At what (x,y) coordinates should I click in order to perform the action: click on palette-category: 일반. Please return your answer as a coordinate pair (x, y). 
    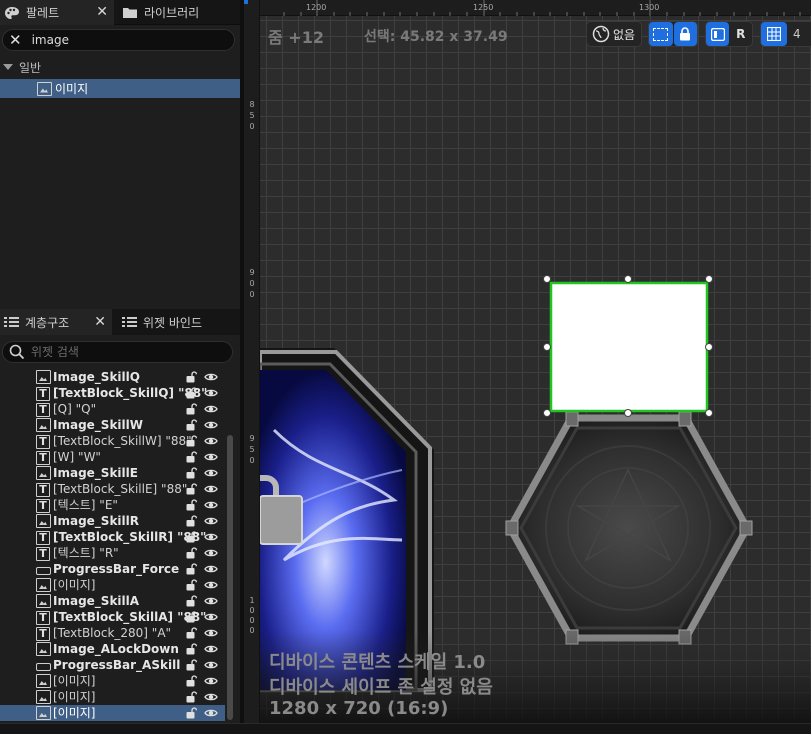
    Looking at the image, I should click on (120, 67).